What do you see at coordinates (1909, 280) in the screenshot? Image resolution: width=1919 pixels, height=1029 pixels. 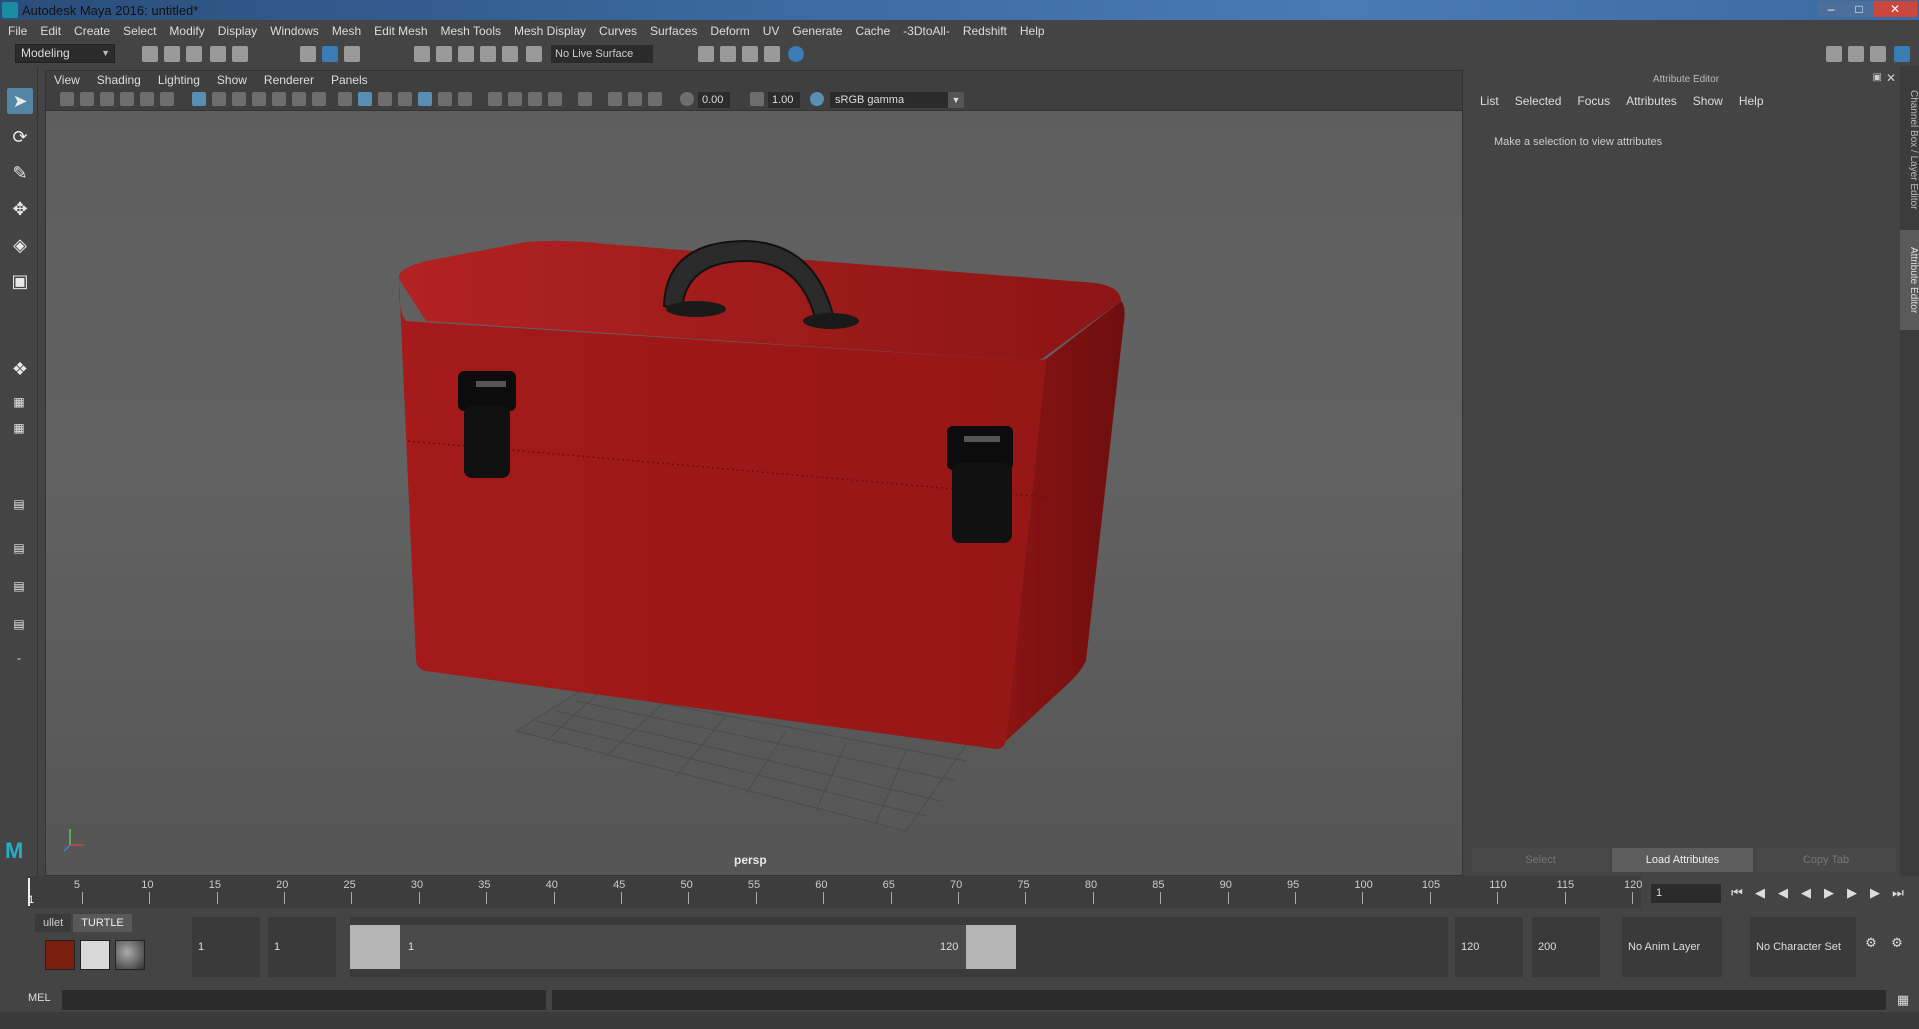 I see `tab-attribute-editor: Attribute Editor` at bounding box center [1909, 280].